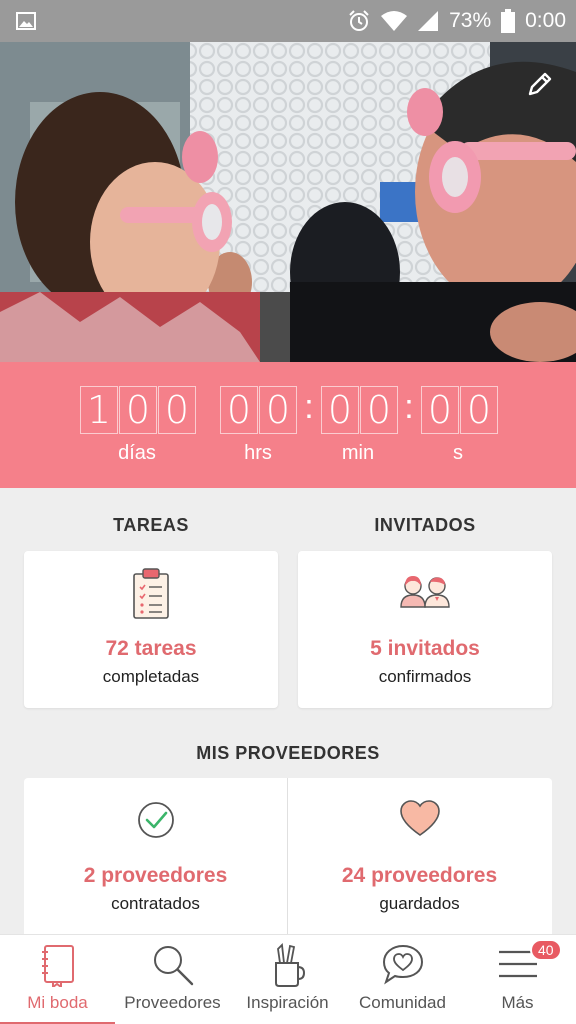 This screenshot has width=576, height=1024. What do you see at coordinates (172, 1002) in the screenshot?
I see `nav-label: Proveedores` at bounding box center [172, 1002].